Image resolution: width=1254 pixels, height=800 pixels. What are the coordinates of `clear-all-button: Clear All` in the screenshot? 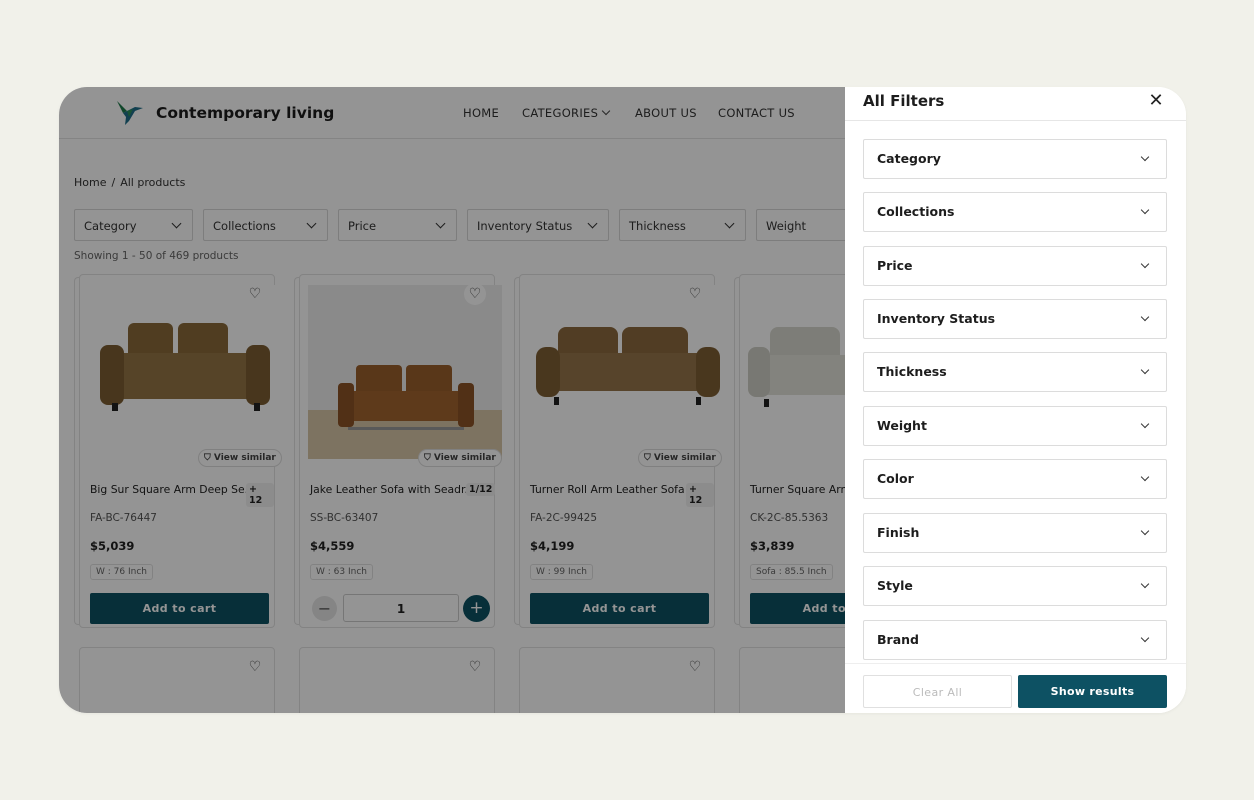 It's located at (937, 691).